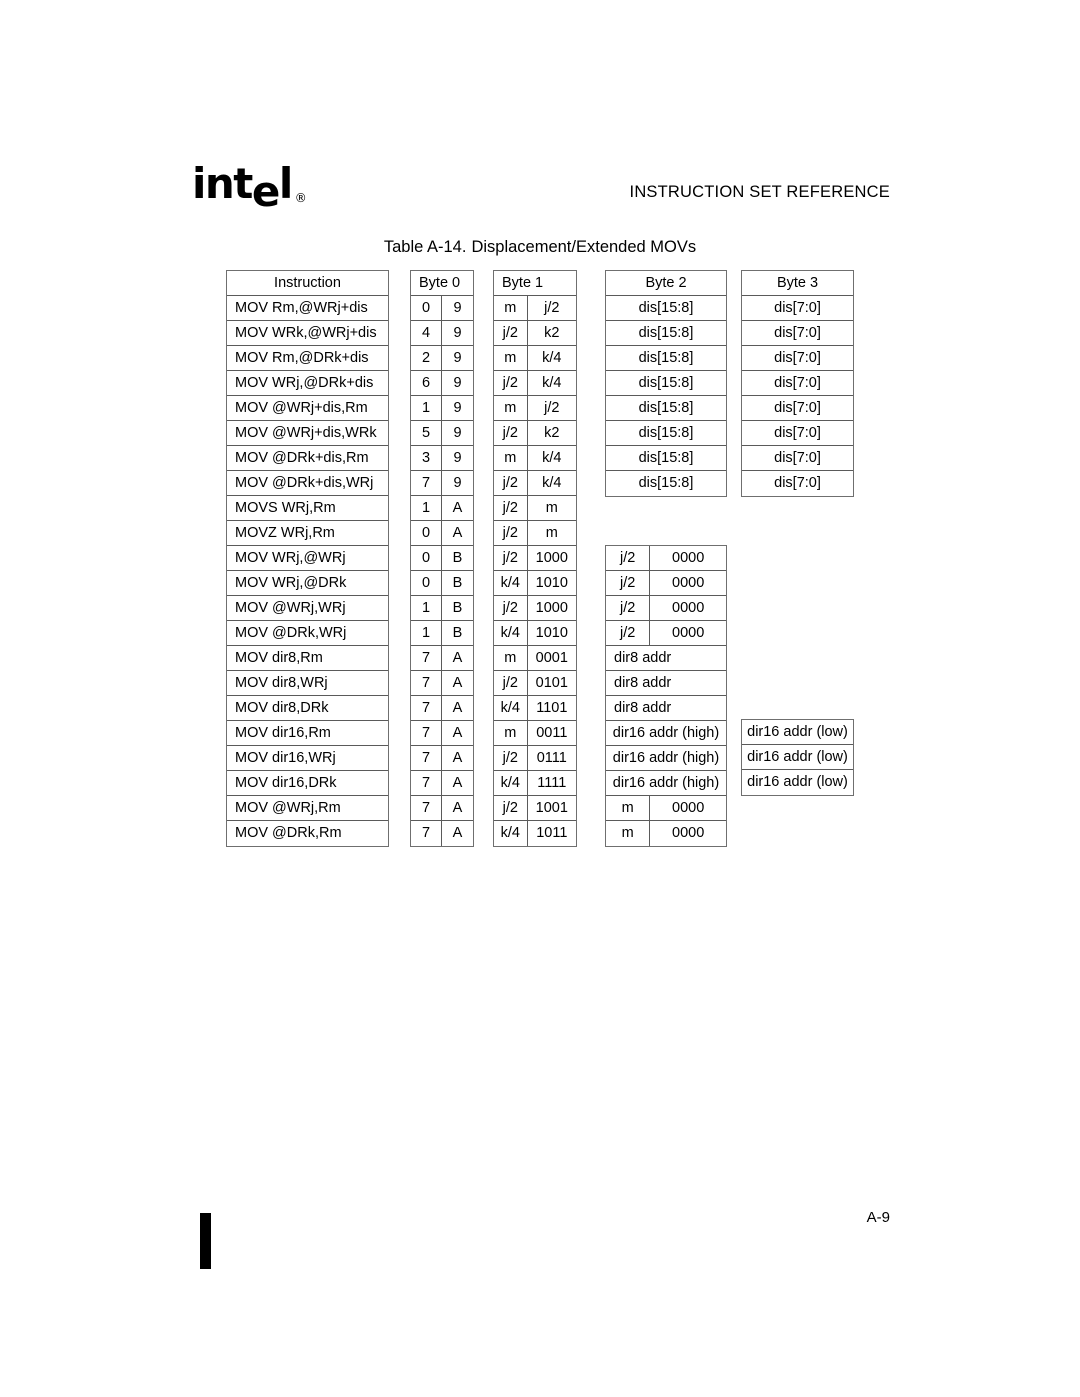  Describe the element at coordinates (290, 557) in the screenshot. I see `cell-instruction: MOV WRj,@WRj` at that location.